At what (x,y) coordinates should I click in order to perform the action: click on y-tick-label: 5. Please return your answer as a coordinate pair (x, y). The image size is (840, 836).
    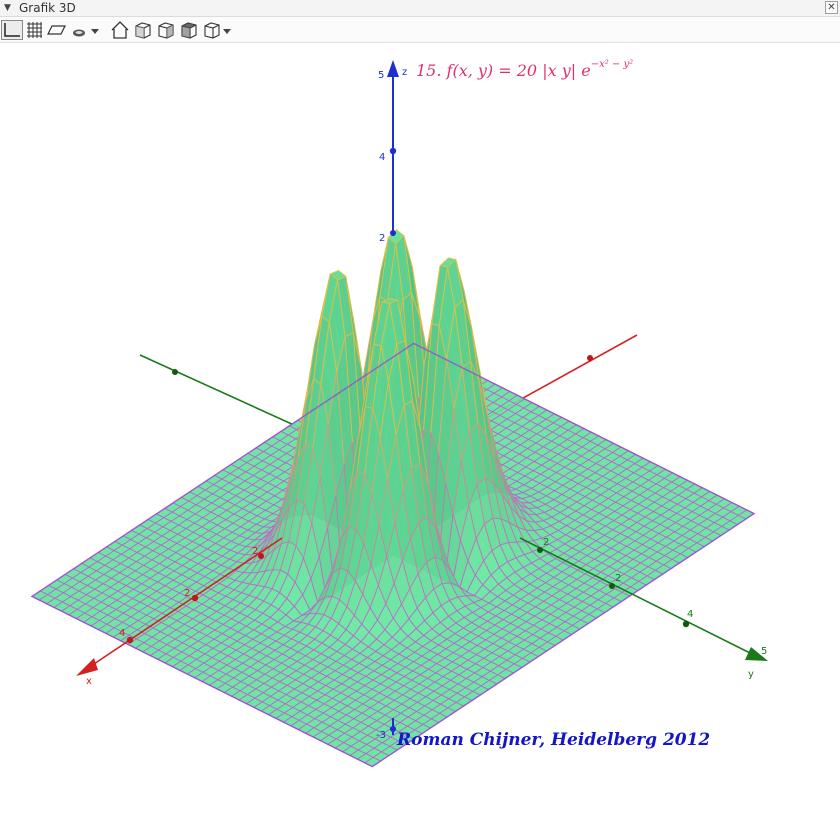
    Looking at the image, I should click on (764, 651).